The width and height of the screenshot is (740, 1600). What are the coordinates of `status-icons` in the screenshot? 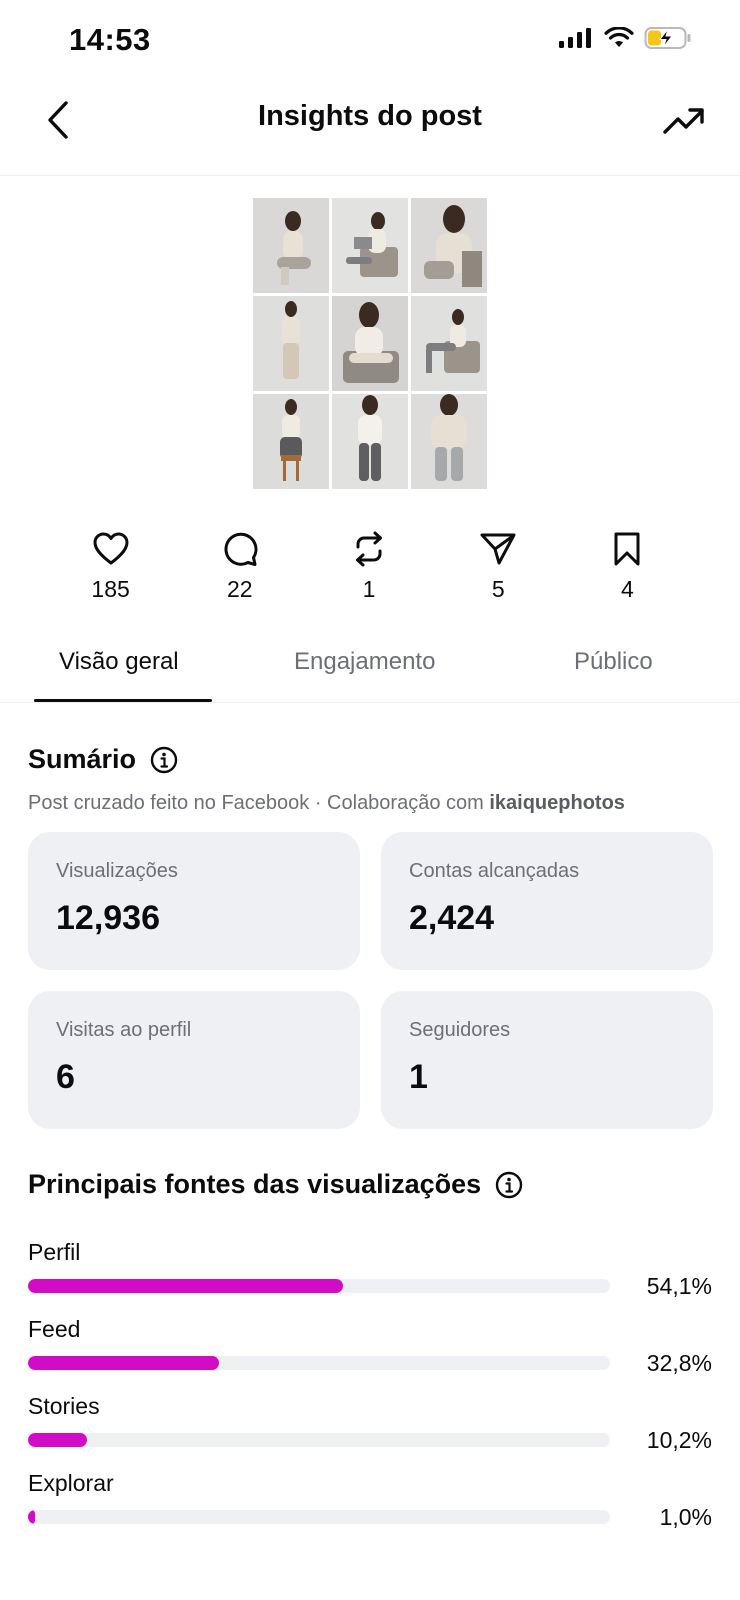 It's located at (625, 38).